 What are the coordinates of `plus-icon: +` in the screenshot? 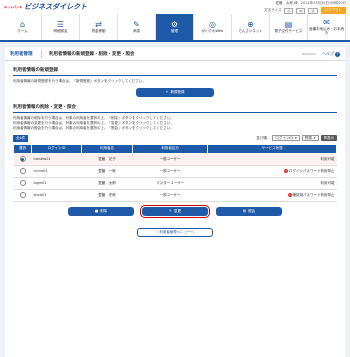 It's located at (167, 92).